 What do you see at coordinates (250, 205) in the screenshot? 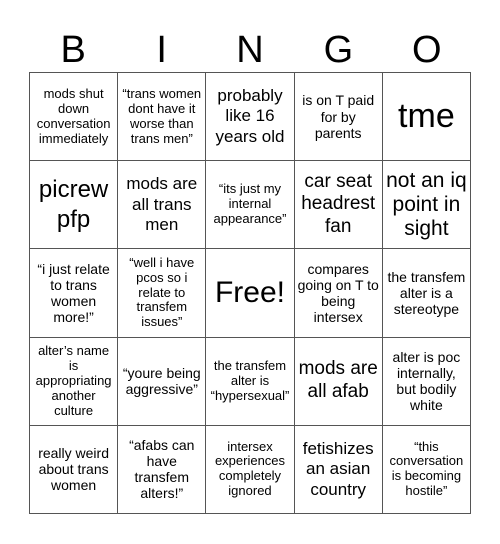
I see `bingo-cell: “its just my internal appearance”` at bounding box center [250, 205].